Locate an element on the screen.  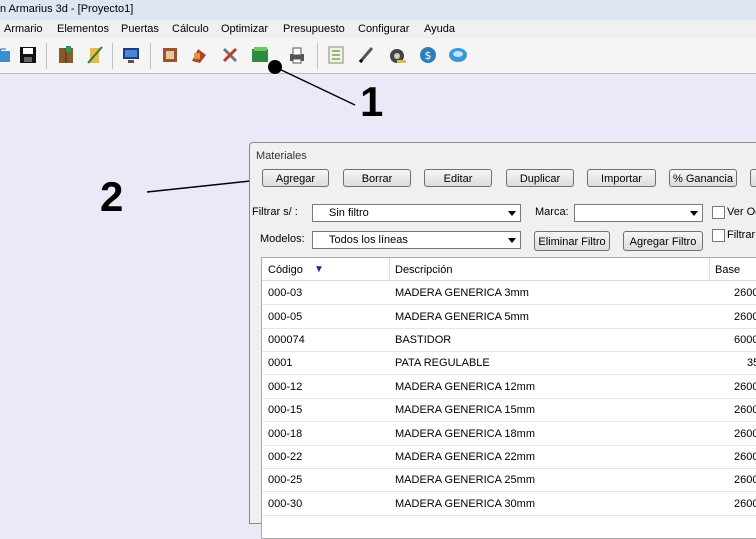
editar-button: Editar is located at coordinates (458, 178).